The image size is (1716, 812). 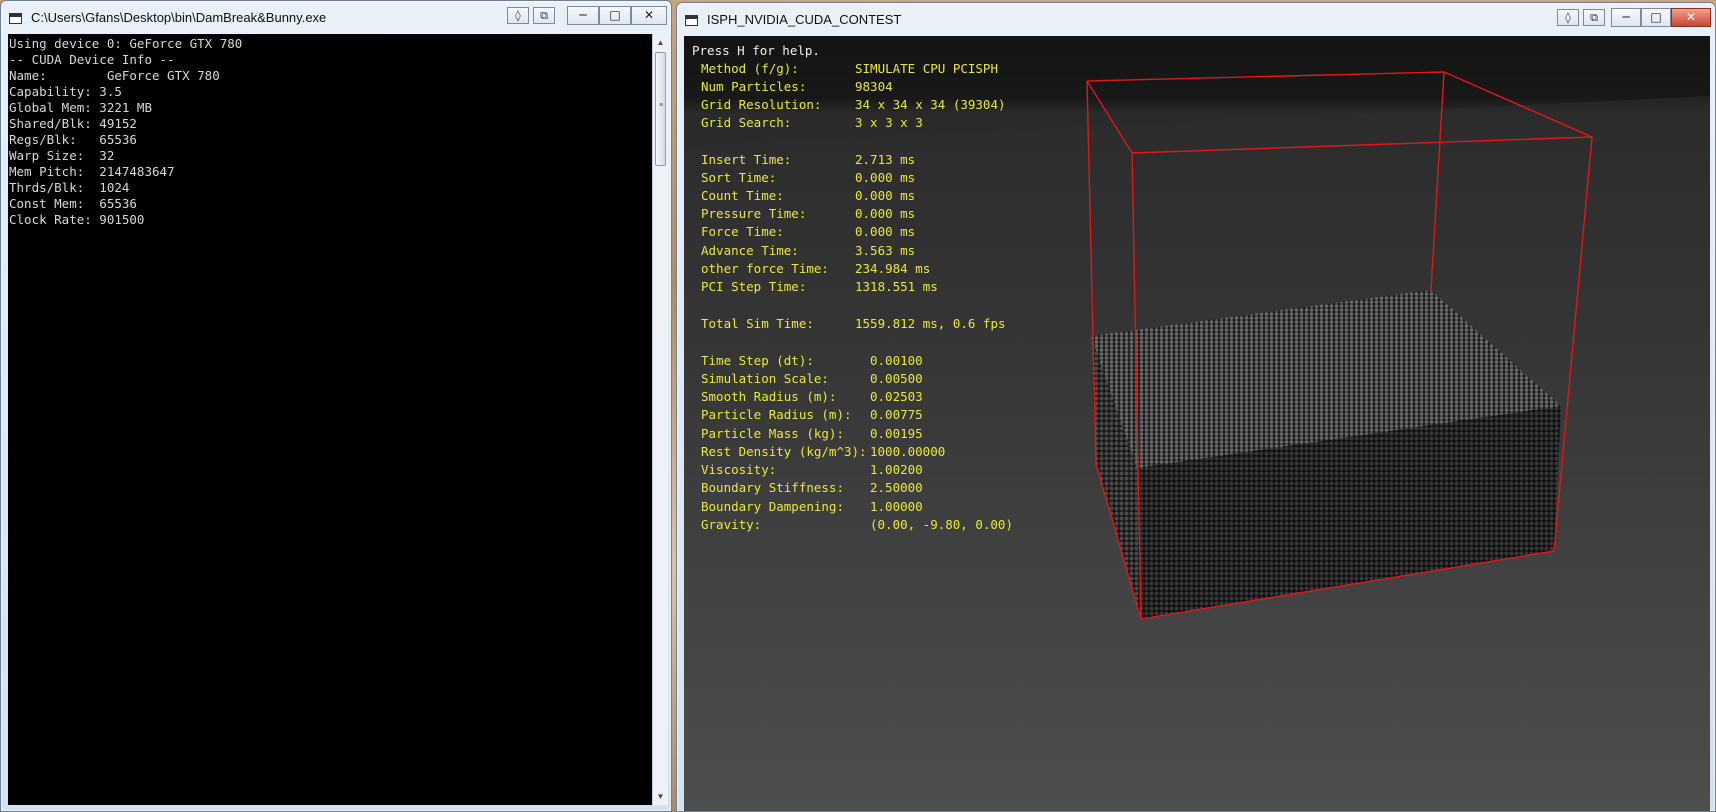 I want to click on param-value: 0.00100, so click(x=896, y=360).